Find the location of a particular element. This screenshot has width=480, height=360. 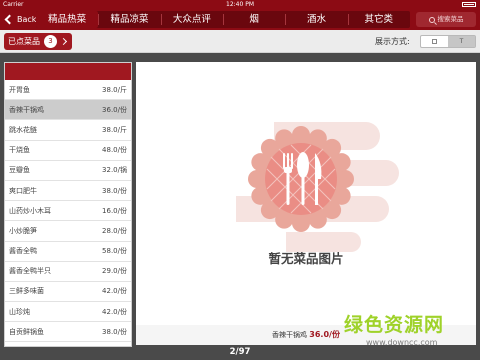

top-nav: Back 精品热菜 精品凉菜 大众点评 烟 酒水 其它类 搜索菜品 is located at coordinates (240, 19).